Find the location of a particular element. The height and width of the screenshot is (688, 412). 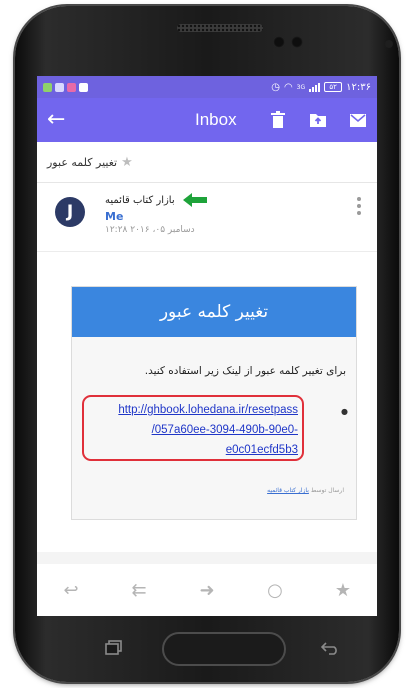

battery-level: ۵۲ is located at coordinates (333, 87).